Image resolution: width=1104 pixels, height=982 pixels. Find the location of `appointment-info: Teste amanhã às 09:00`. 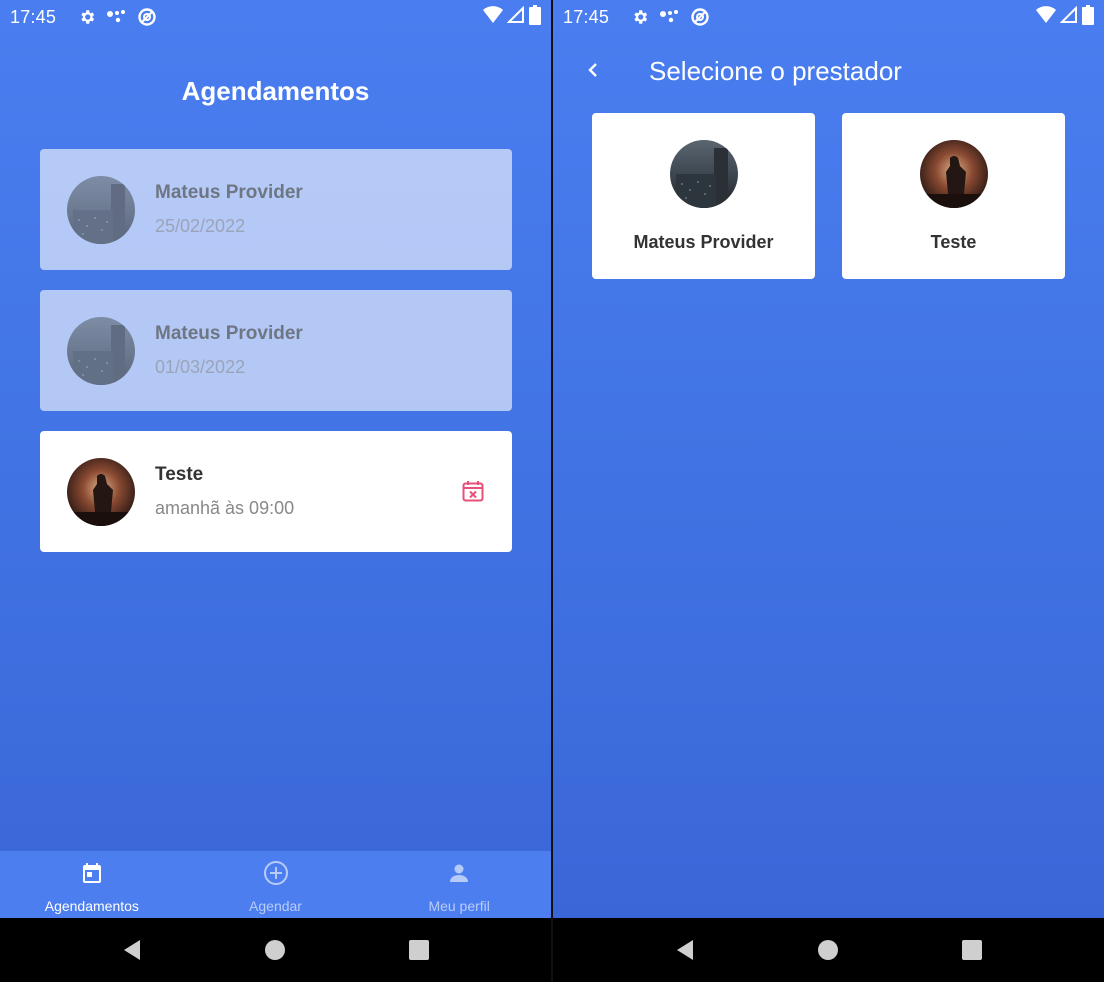

appointment-info: Teste amanhã às 09:00 is located at coordinates (224, 491).